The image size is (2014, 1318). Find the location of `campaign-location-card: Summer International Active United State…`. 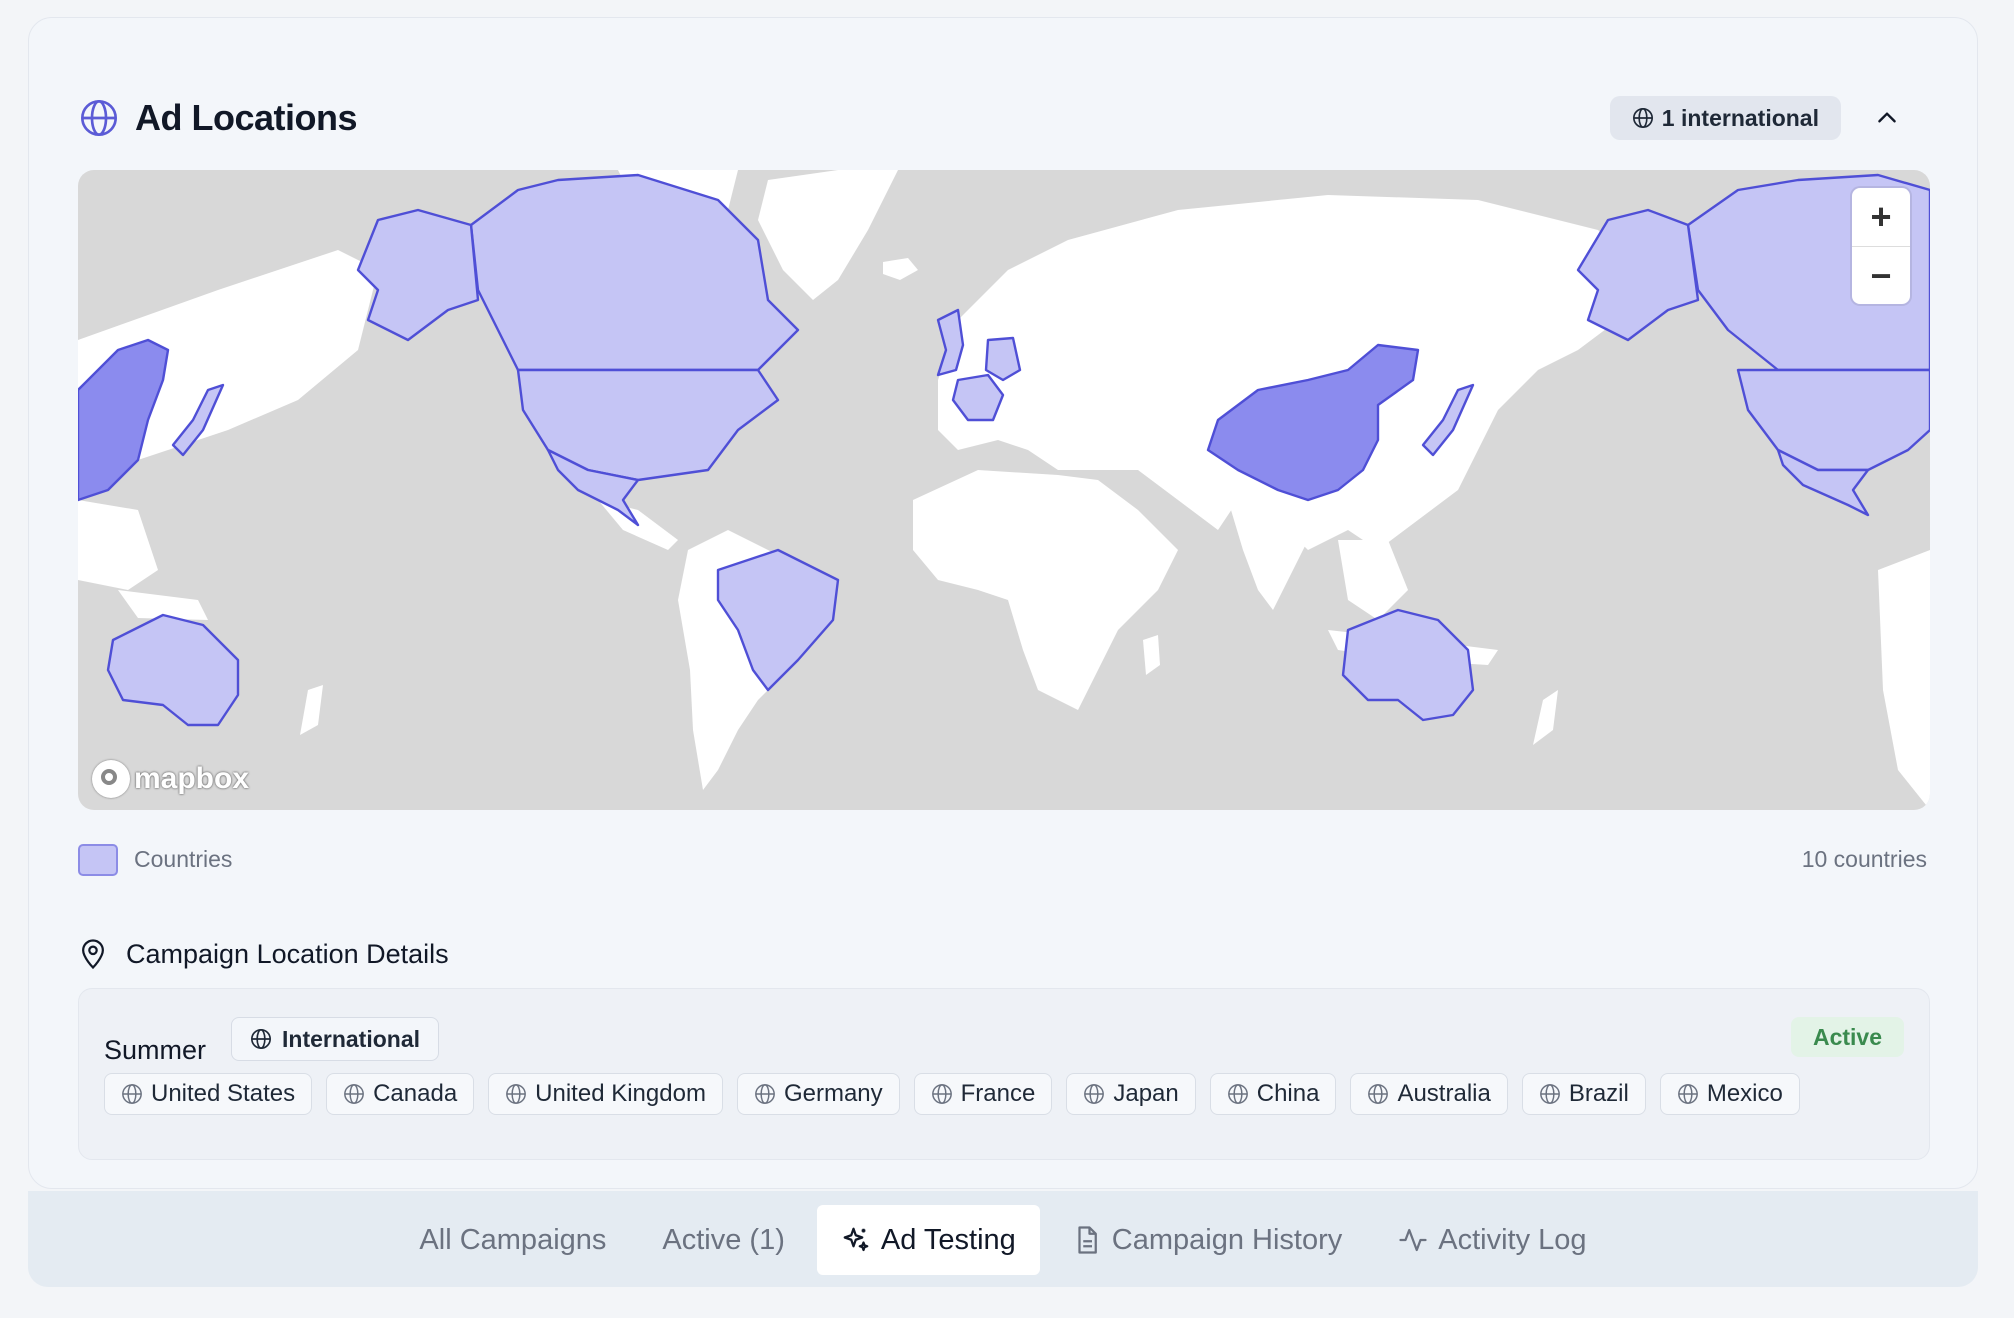

campaign-location-card: Summer International Active United State… is located at coordinates (1004, 1074).